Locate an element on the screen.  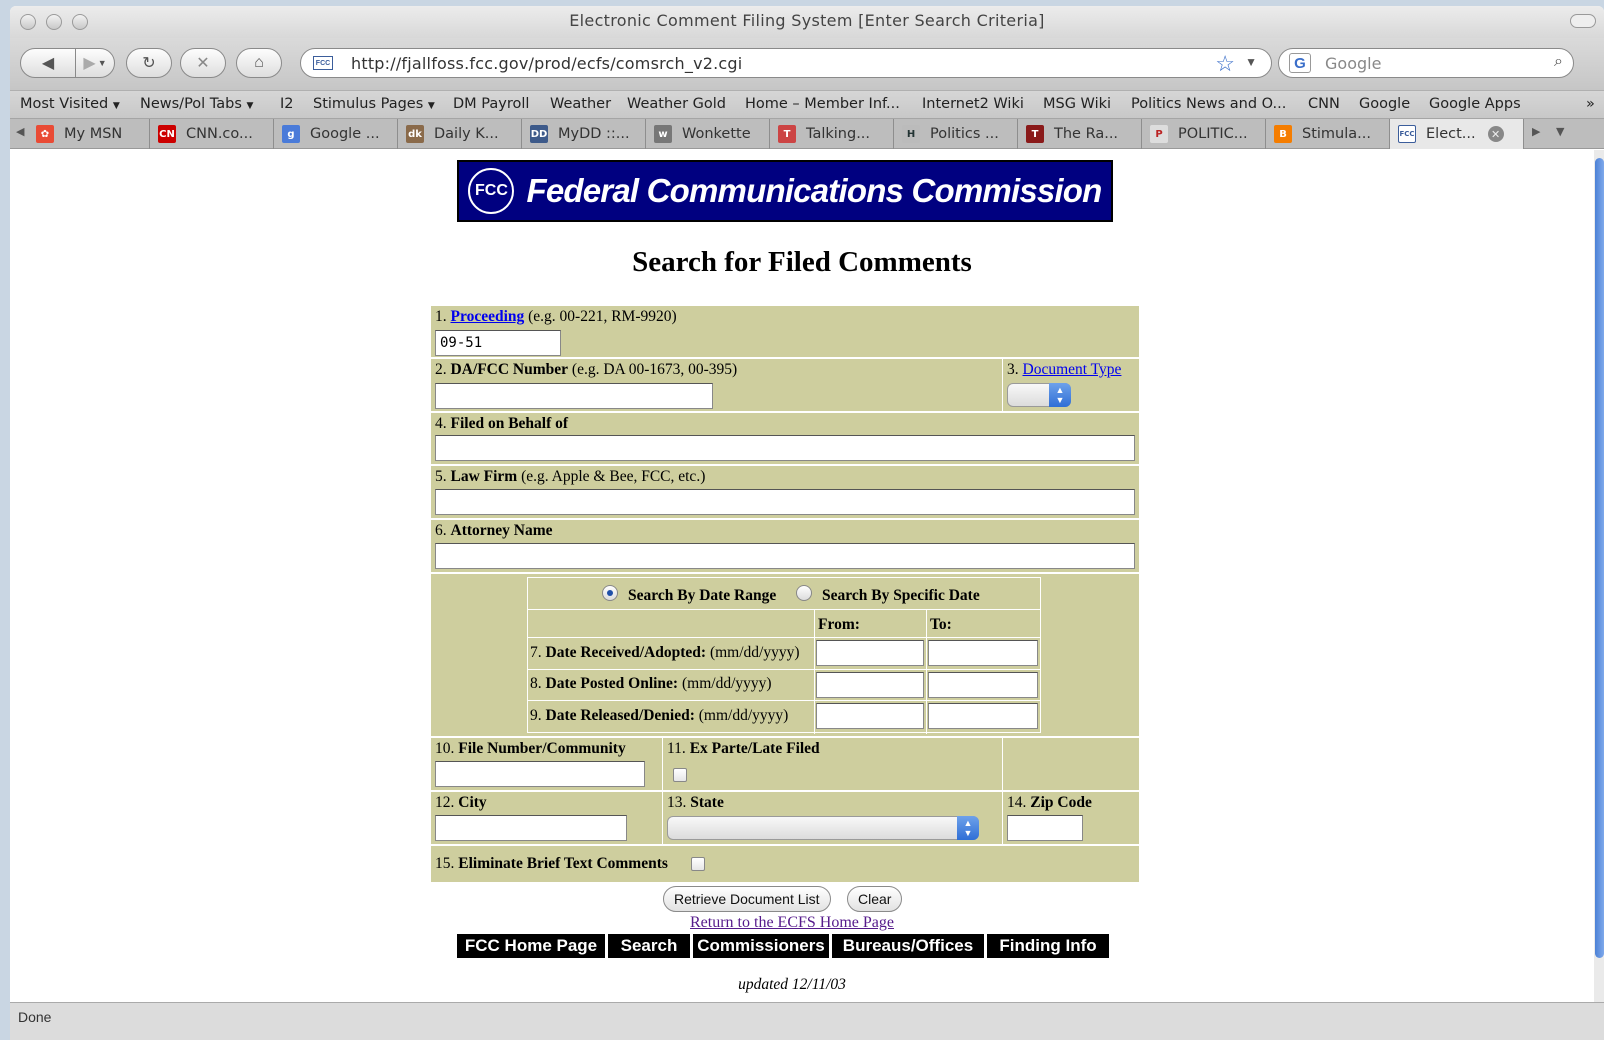
zip-code-input is located at coordinates (1045, 828).